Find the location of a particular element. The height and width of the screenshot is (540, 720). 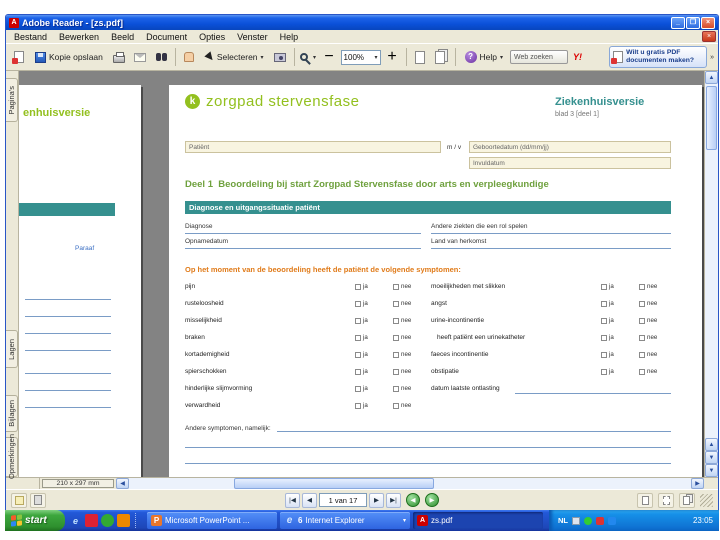

previous-view-button: ◀ is located at coordinates (413, 500).